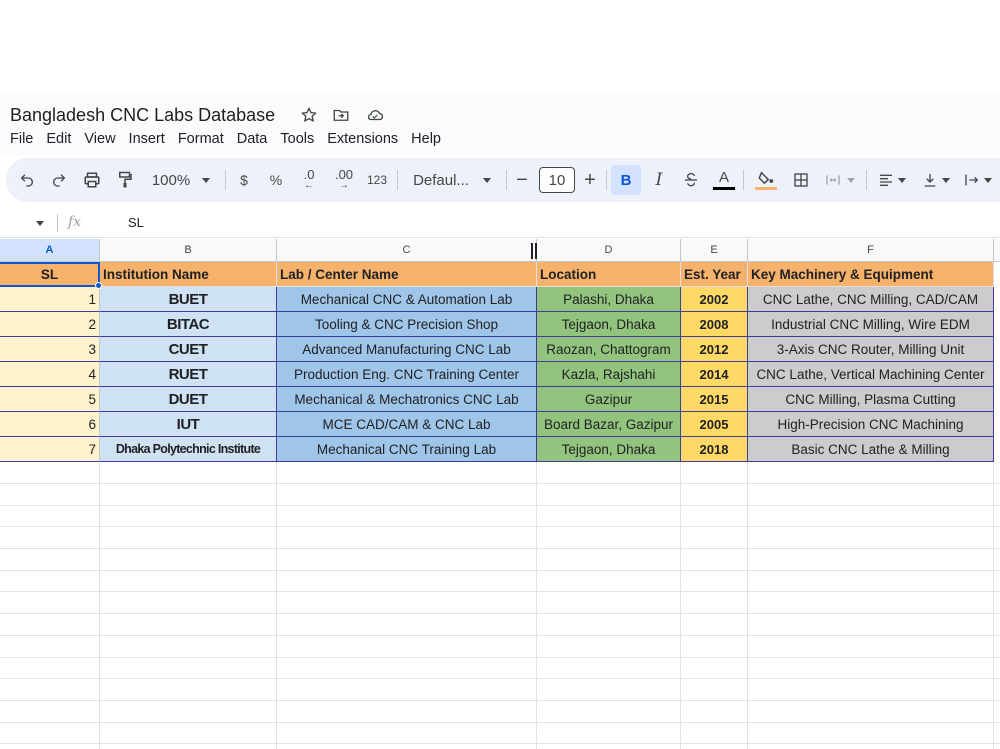 Image resolution: width=1000 pixels, height=749 pixels. I want to click on fill-color-button, so click(766, 180).